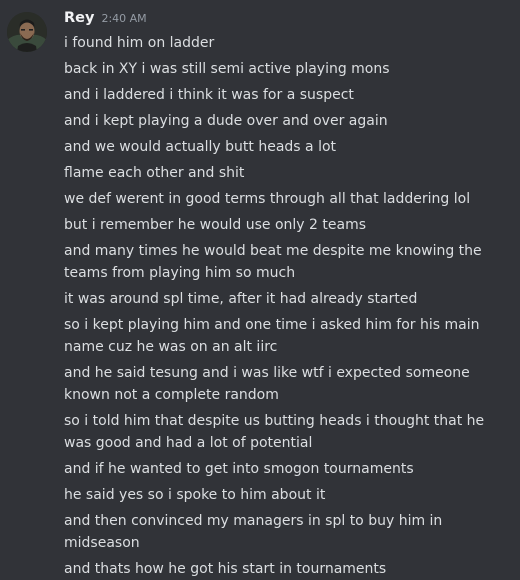 The image size is (520, 580). I want to click on author-name: Rey, so click(79, 18).